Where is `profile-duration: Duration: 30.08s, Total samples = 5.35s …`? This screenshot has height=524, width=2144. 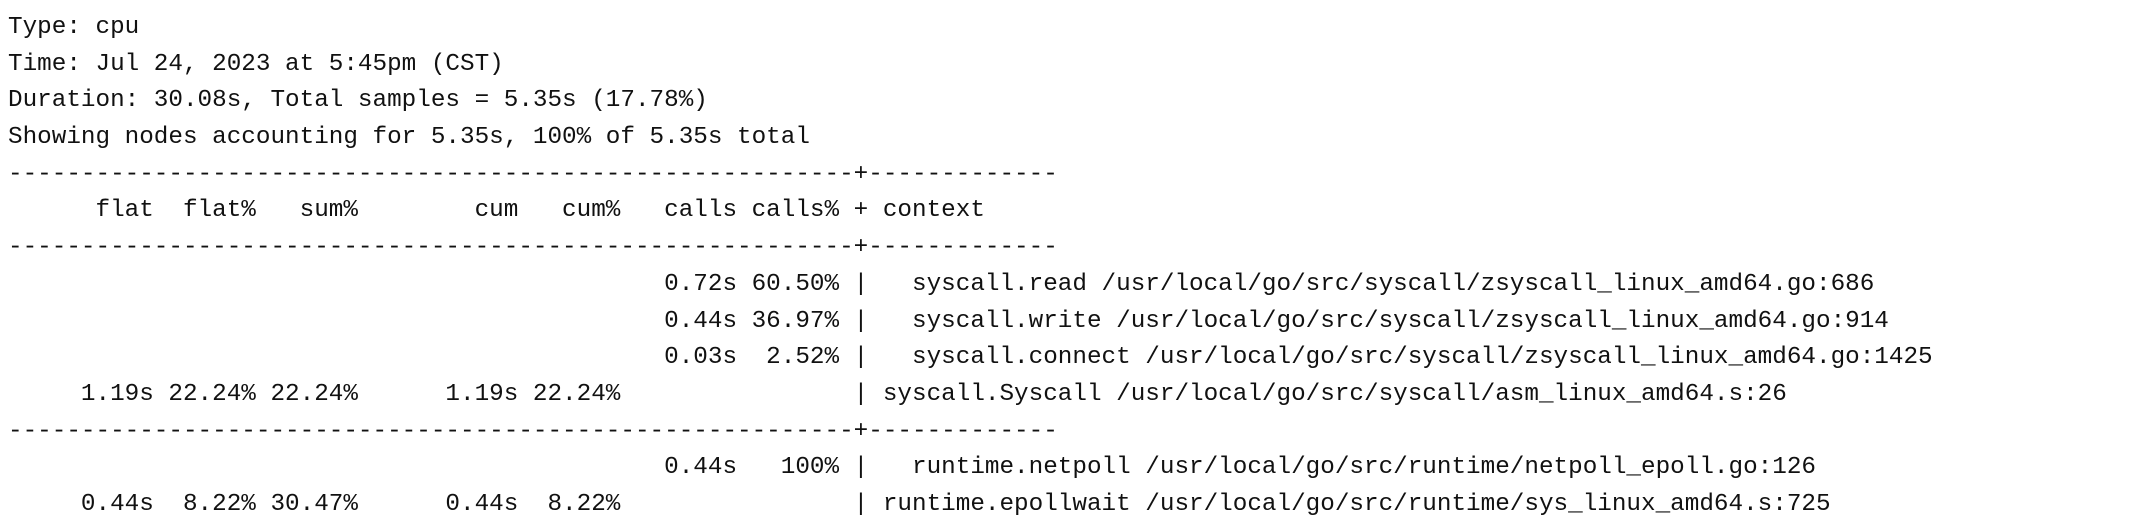
profile-duration: Duration: 30.08s, Total samples = 5.35s … is located at coordinates (358, 101).